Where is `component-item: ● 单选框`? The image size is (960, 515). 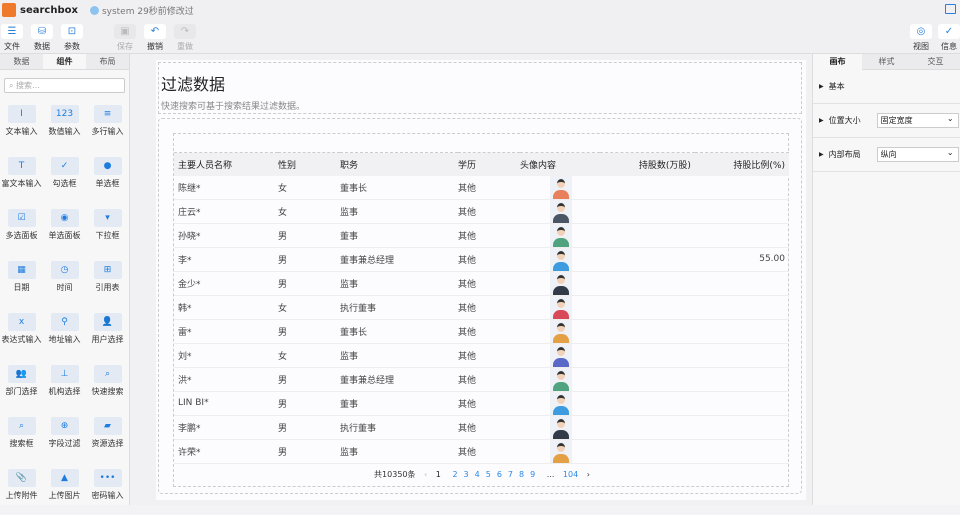
component-item: ● 单选框 is located at coordinates (107, 178).